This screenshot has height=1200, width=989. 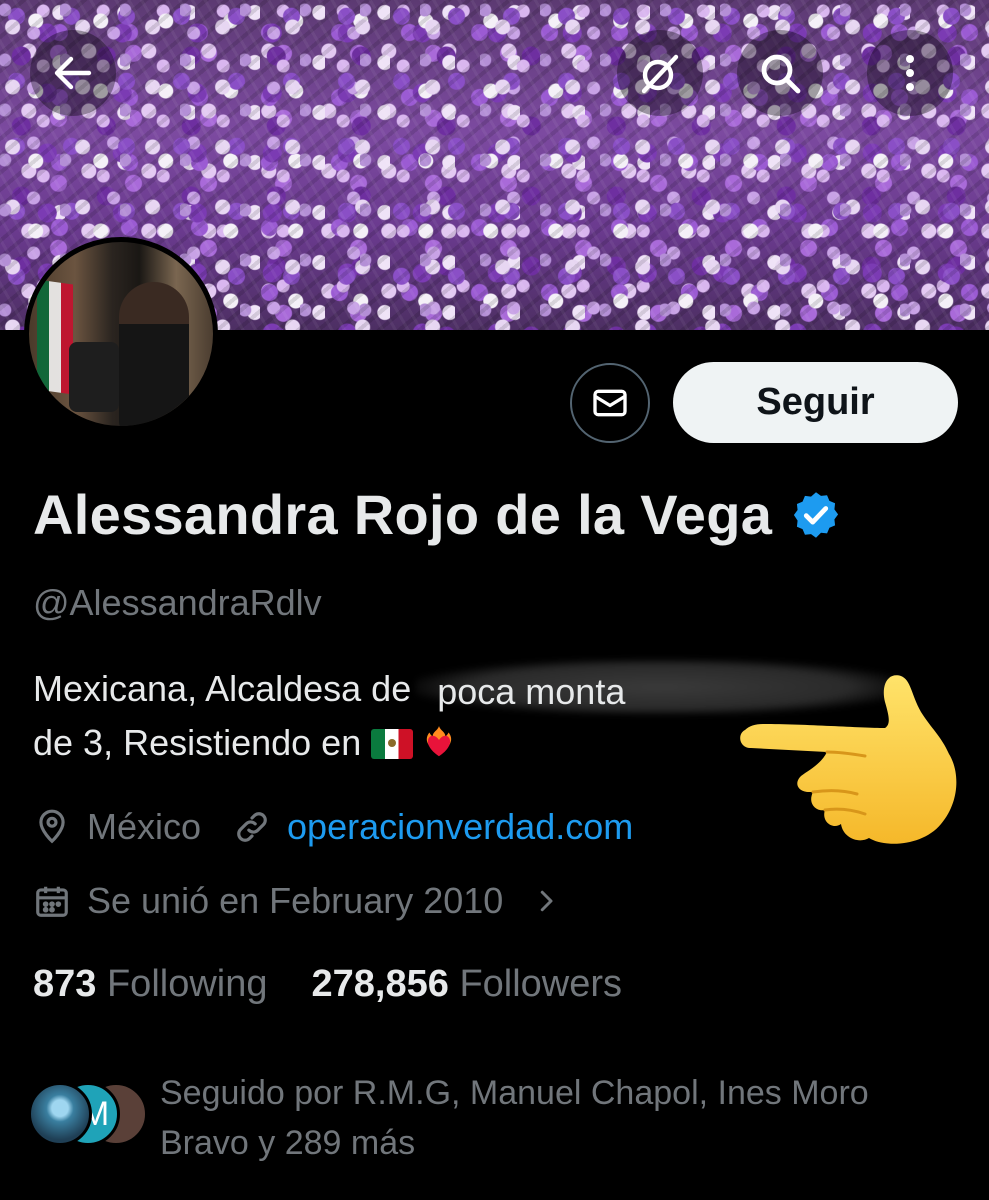 I want to click on heart-on-fire-emoji, so click(x=439, y=741).